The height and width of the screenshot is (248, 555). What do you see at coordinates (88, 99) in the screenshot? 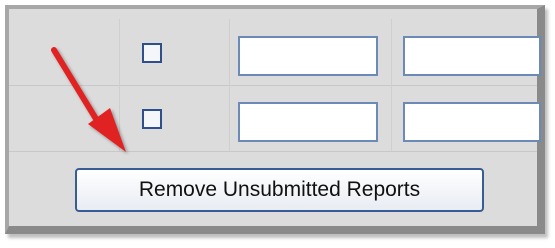
I see `red-arrow-pointing-icon` at bounding box center [88, 99].